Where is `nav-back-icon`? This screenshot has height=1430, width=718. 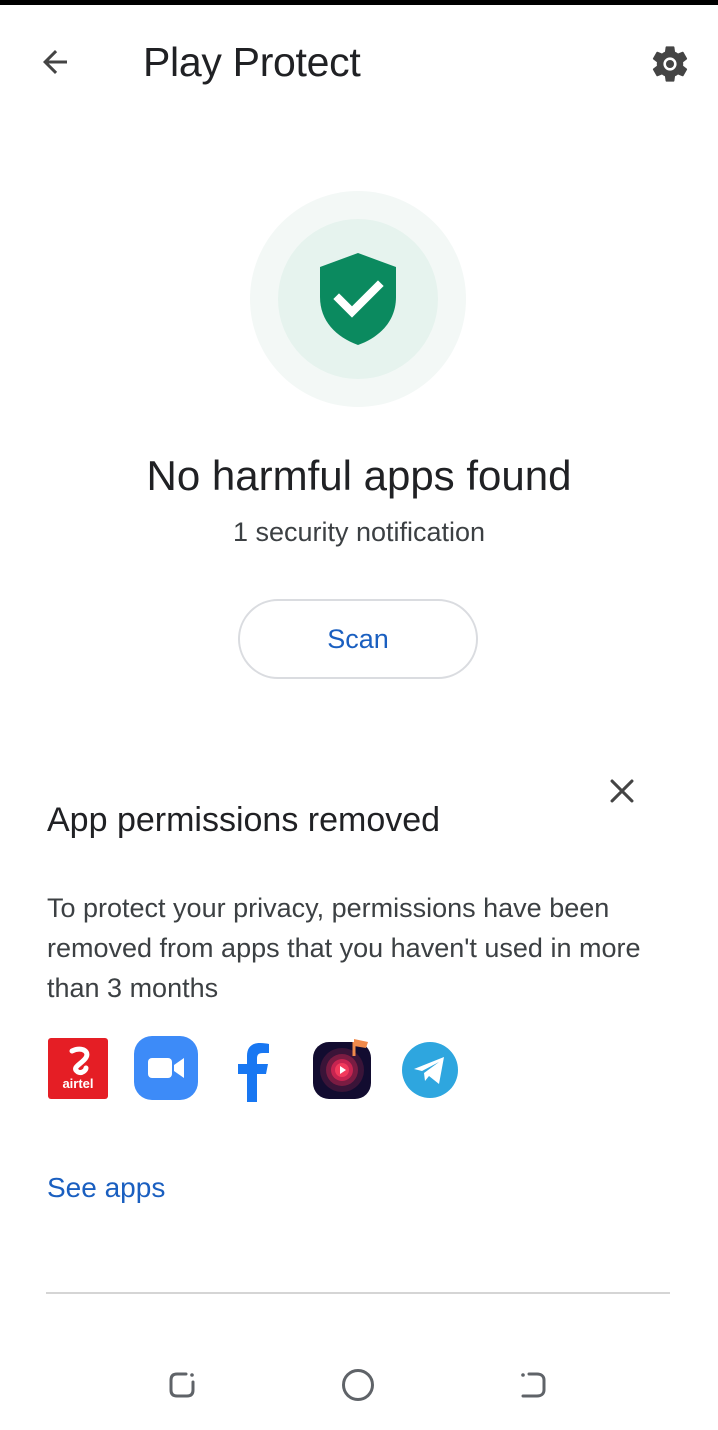 nav-back-icon is located at coordinates (533, 1385).